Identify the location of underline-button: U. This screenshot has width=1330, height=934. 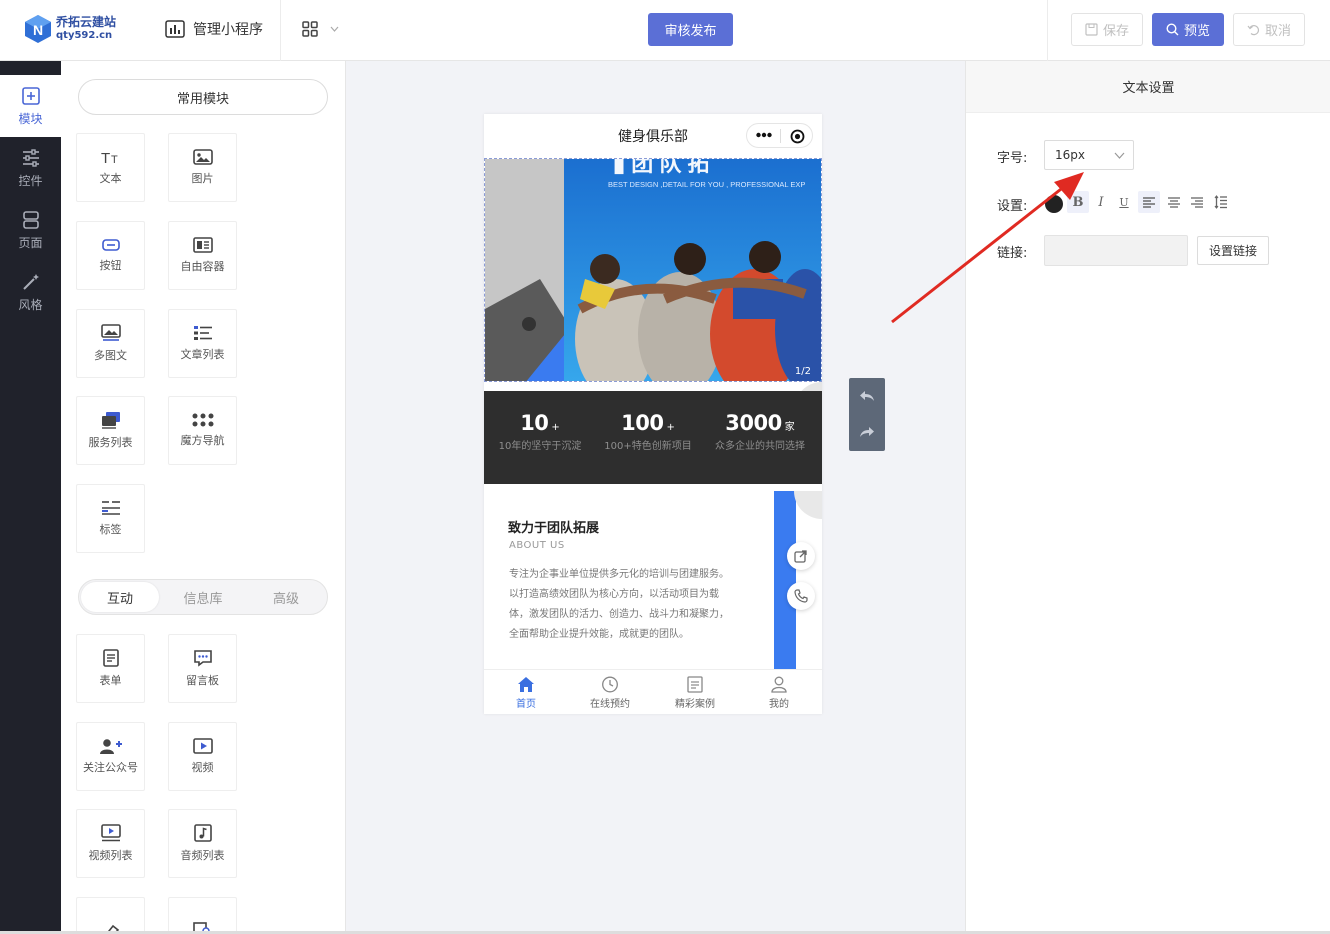
(1124, 202).